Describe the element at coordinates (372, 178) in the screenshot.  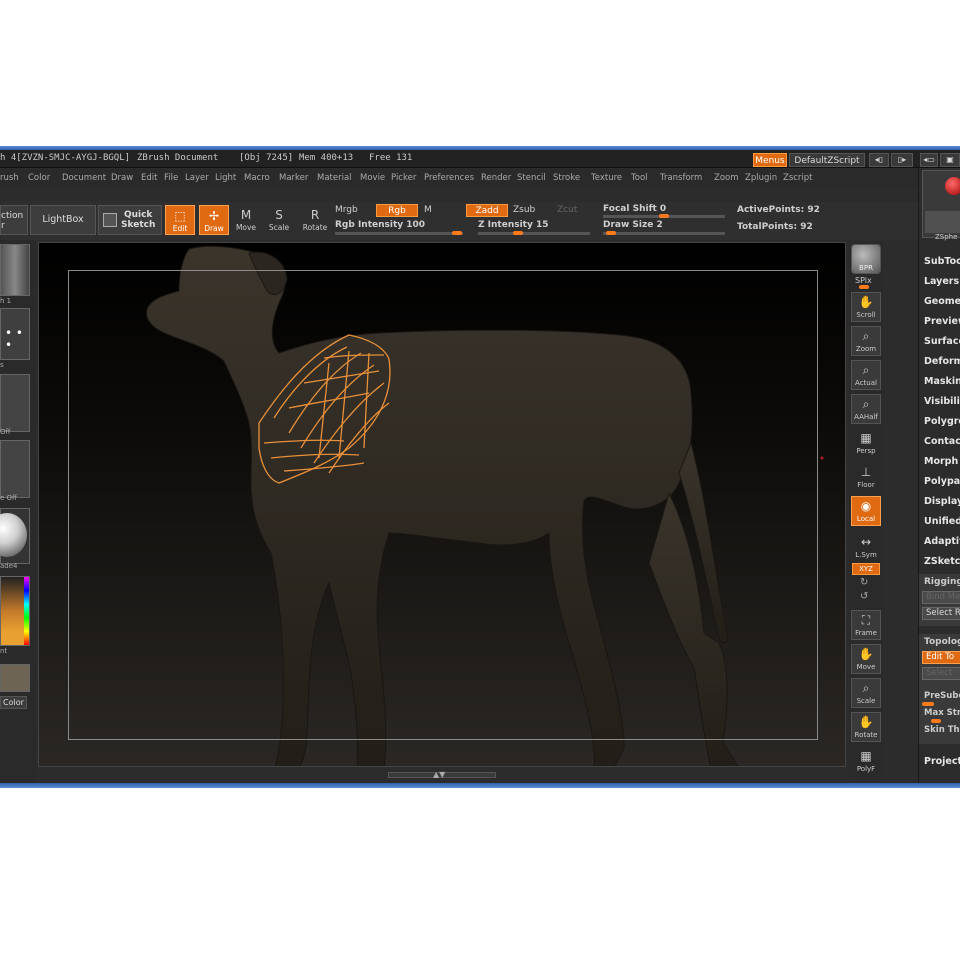
I see `menu-item-movie: Movie` at that location.